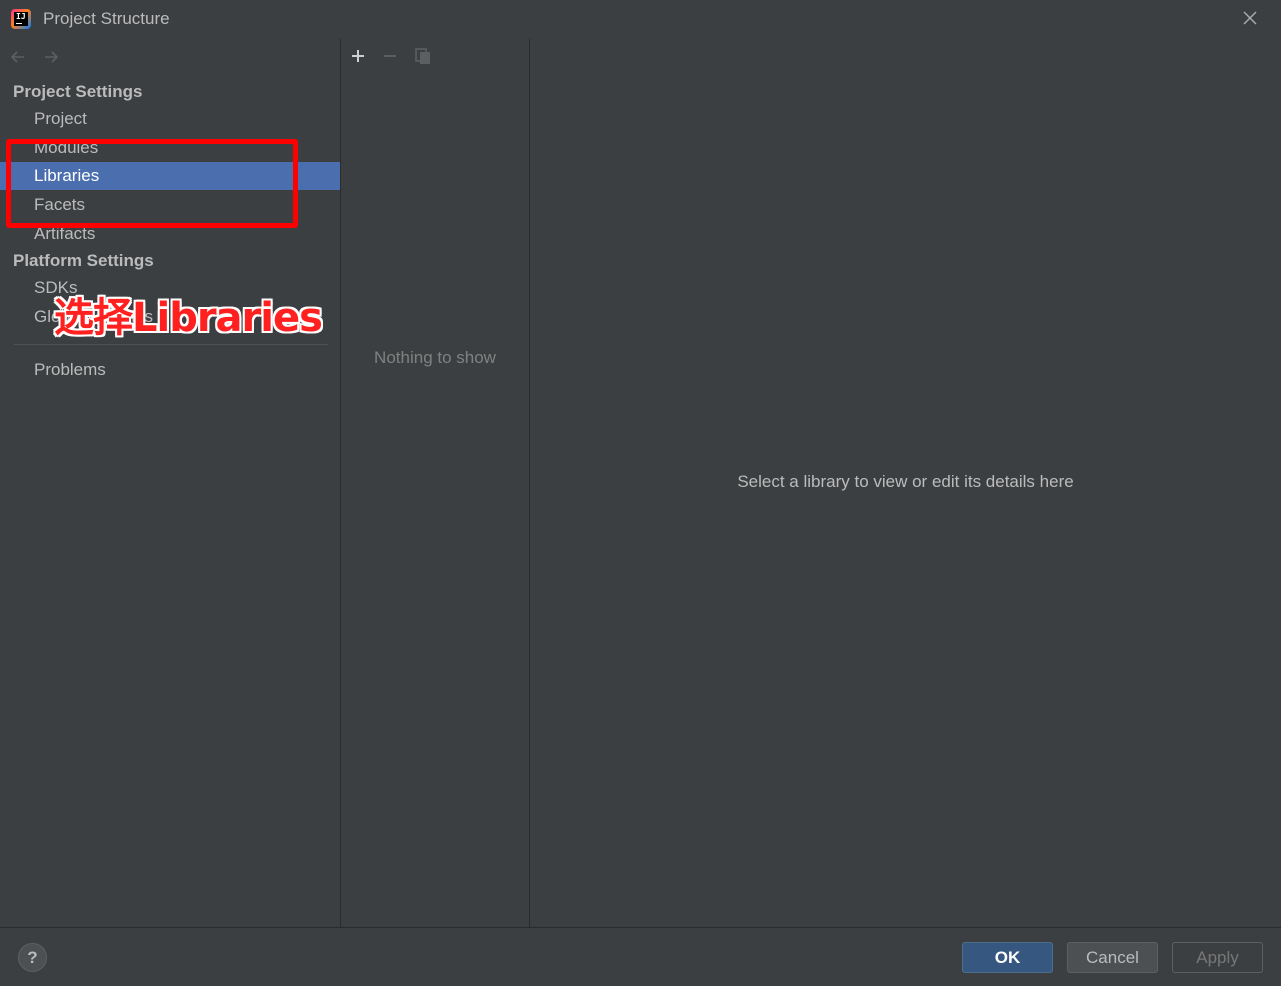  I want to click on remove-icon, so click(390, 56).